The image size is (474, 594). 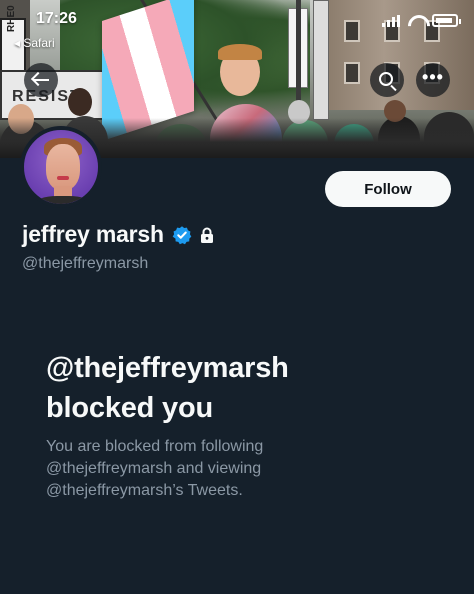 What do you see at coordinates (93, 234) in the screenshot?
I see `display-name: jeffrey marsh` at bounding box center [93, 234].